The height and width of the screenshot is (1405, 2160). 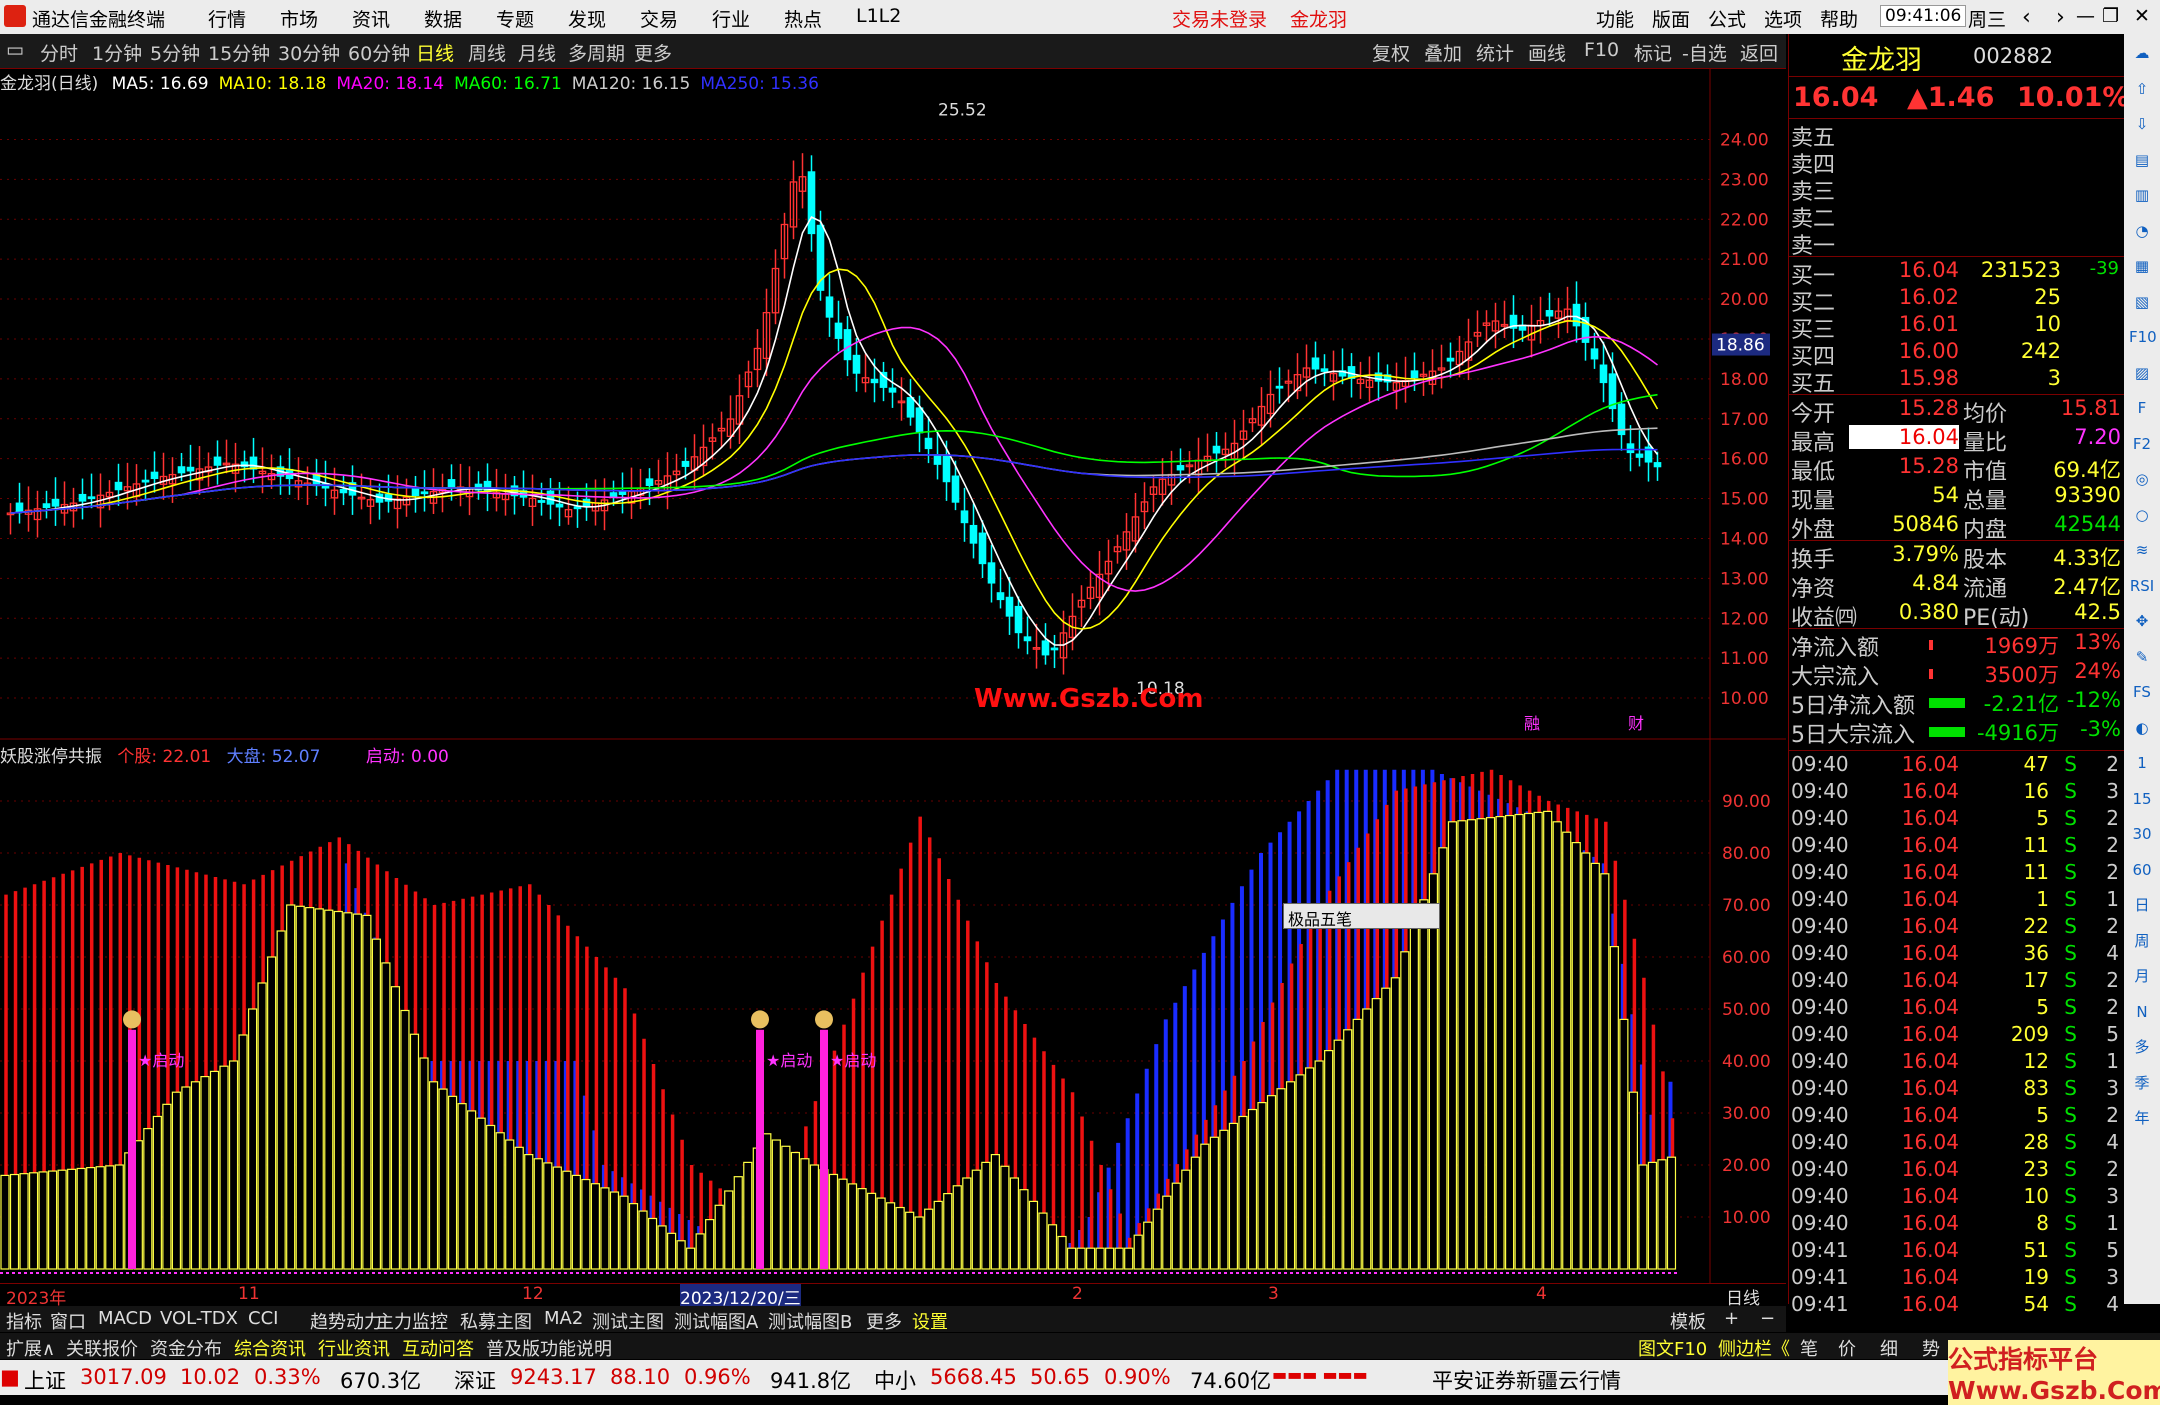 I want to click on menu-item: 专题, so click(x=515, y=18).